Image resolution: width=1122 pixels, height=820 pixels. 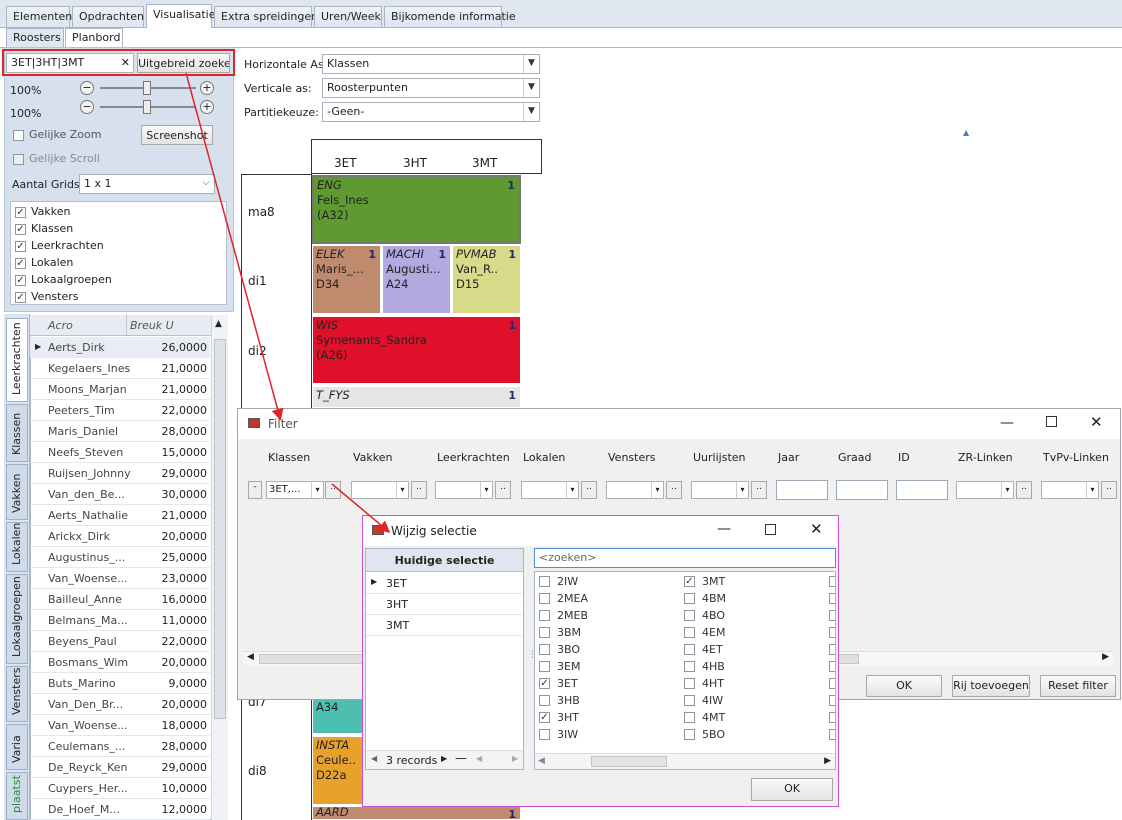 What do you see at coordinates (234, 246) in the screenshot?
I see `arrow-to-filter` at bounding box center [234, 246].